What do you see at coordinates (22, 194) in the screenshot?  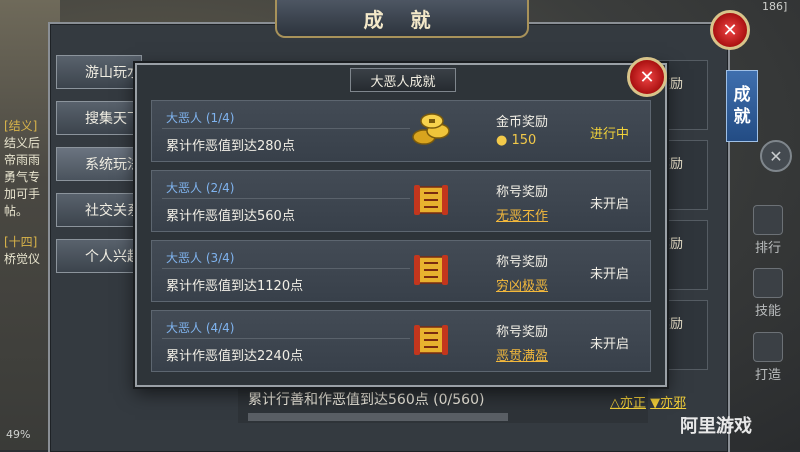 I see `chat-line: 加可手` at bounding box center [22, 194].